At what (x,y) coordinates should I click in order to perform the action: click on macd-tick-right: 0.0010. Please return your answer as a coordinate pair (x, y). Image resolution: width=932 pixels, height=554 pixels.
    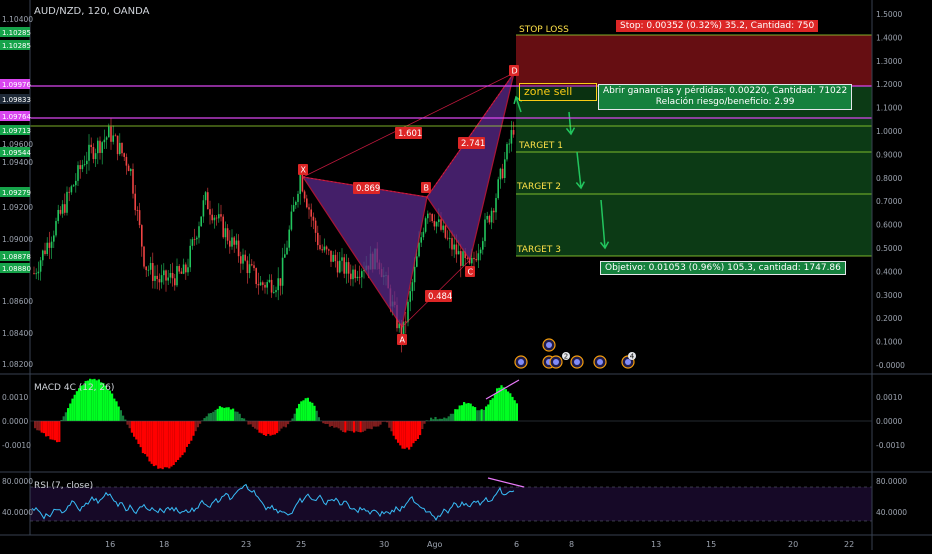
    Looking at the image, I should click on (889, 397).